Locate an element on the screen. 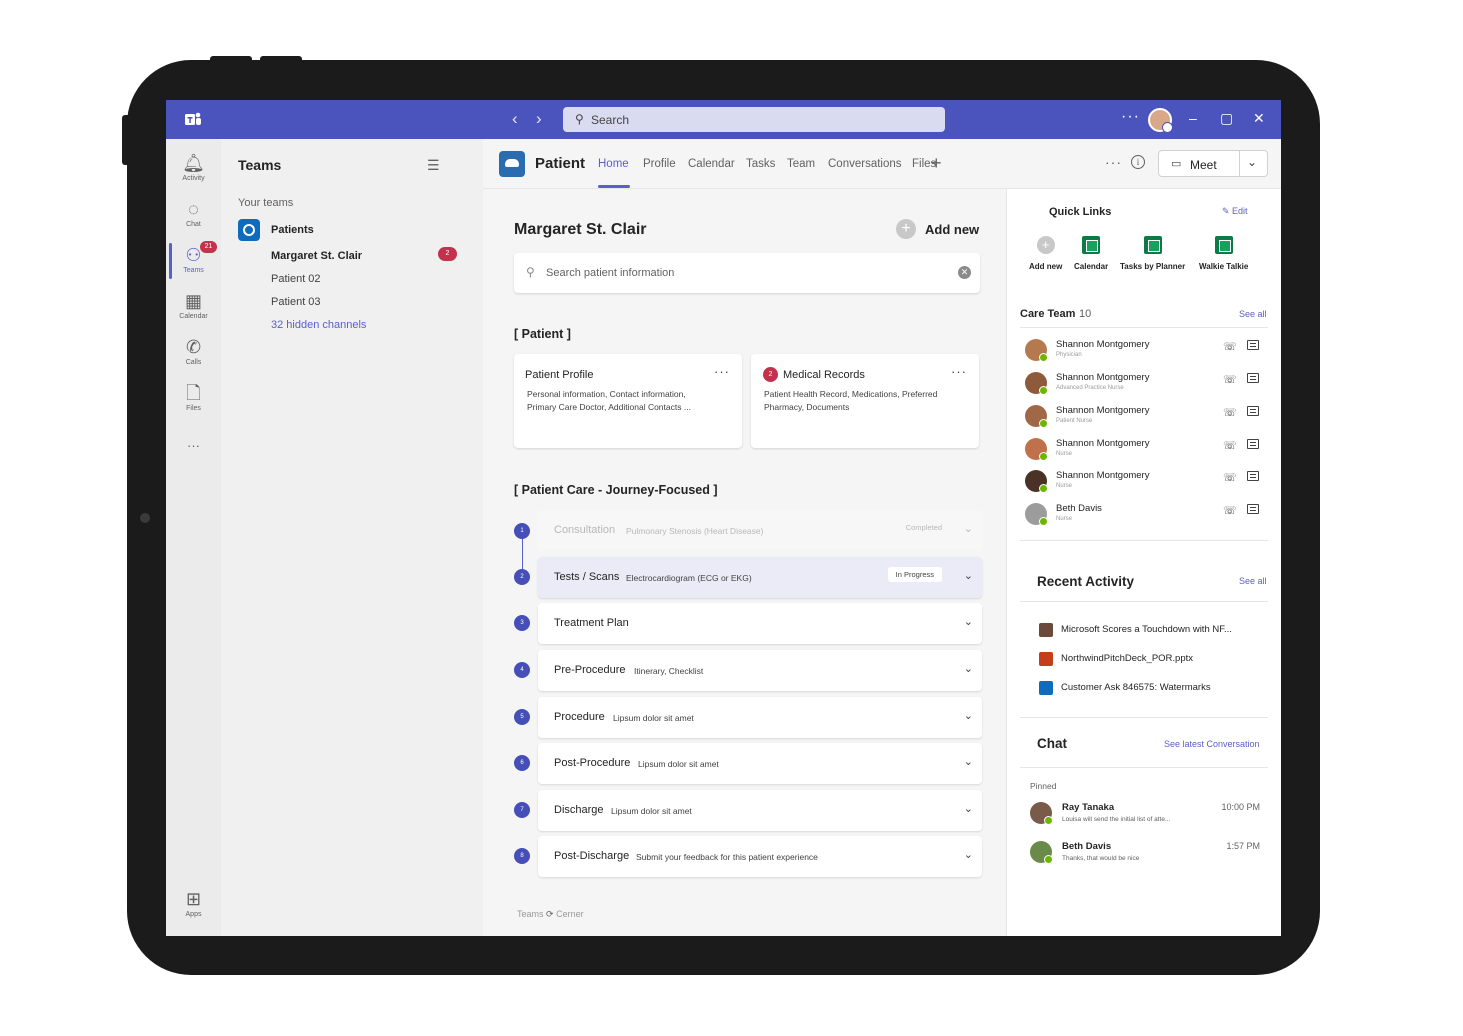 The height and width of the screenshot is (1036, 1463). channel-patient-02: Patient 02 is located at coordinates (296, 279).